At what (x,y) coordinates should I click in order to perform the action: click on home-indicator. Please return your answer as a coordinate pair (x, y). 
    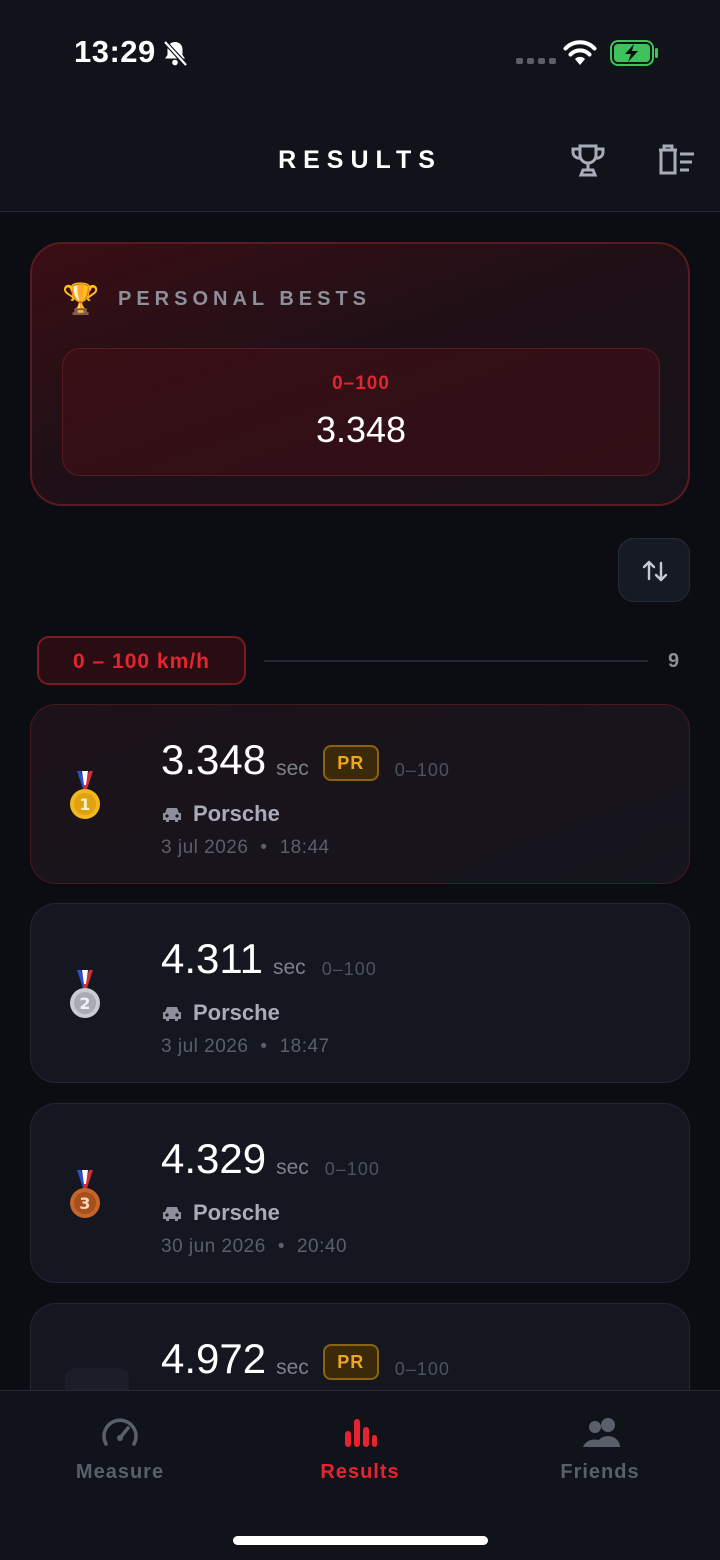
    Looking at the image, I should click on (360, 1540).